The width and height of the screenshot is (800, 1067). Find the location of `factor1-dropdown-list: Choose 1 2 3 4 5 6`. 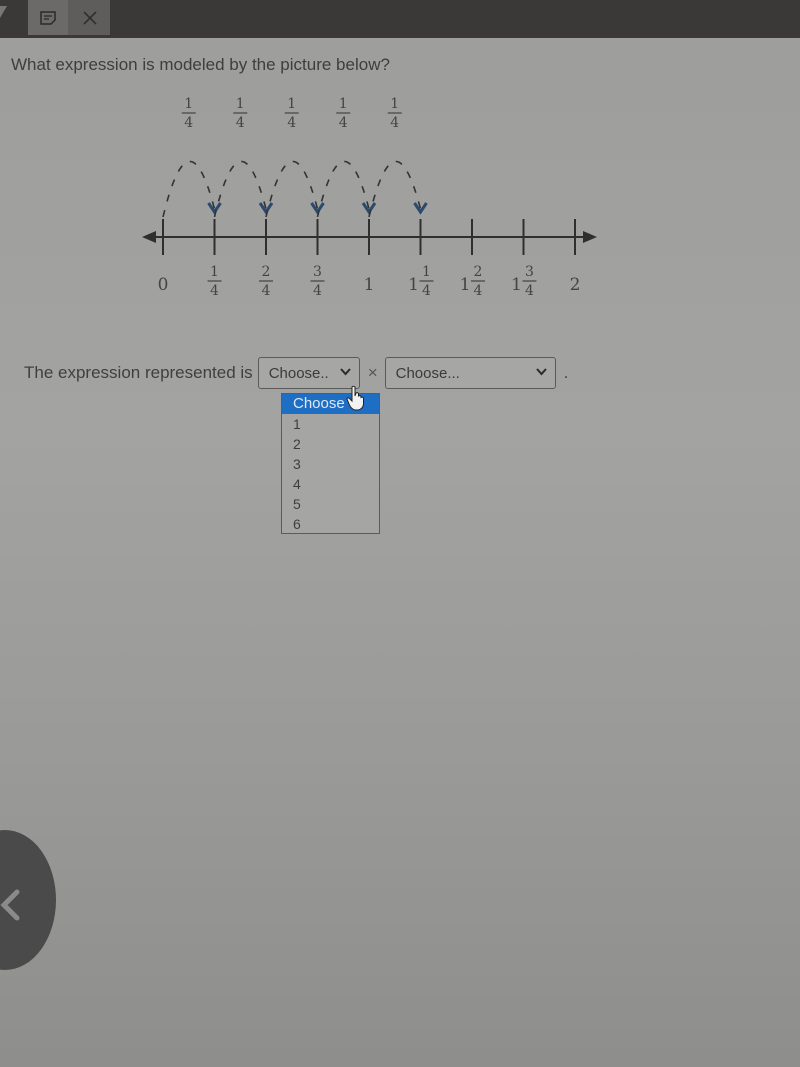

factor1-dropdown-list: Choose 1 2 3 4 5 6 is located at coordinates (330, 463).